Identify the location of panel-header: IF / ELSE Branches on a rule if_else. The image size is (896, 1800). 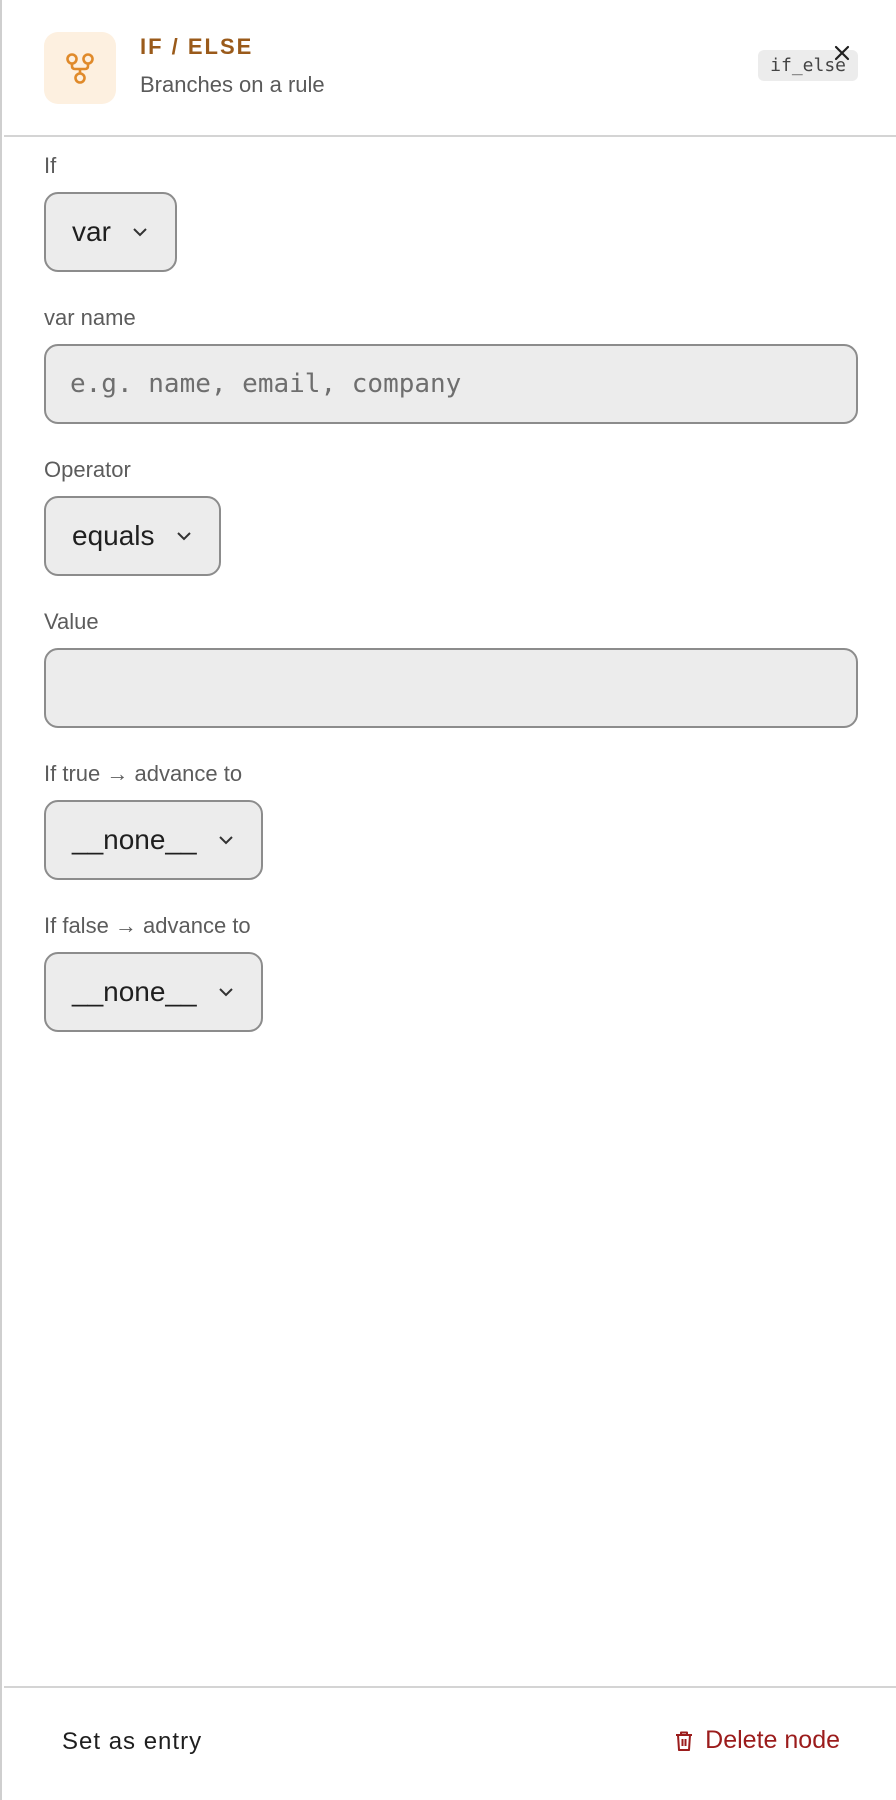
(450, 68).